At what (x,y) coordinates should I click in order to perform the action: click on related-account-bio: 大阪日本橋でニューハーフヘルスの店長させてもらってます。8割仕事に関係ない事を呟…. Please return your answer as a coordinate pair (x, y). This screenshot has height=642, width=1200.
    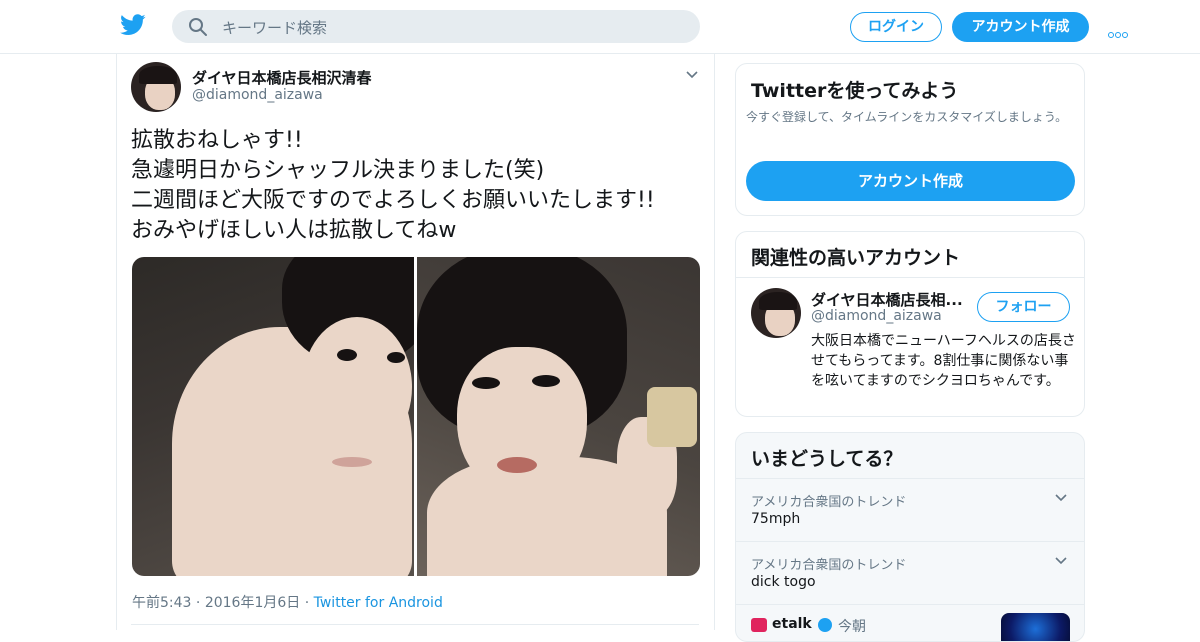
    Looking at the image, I should click on (943, 361).